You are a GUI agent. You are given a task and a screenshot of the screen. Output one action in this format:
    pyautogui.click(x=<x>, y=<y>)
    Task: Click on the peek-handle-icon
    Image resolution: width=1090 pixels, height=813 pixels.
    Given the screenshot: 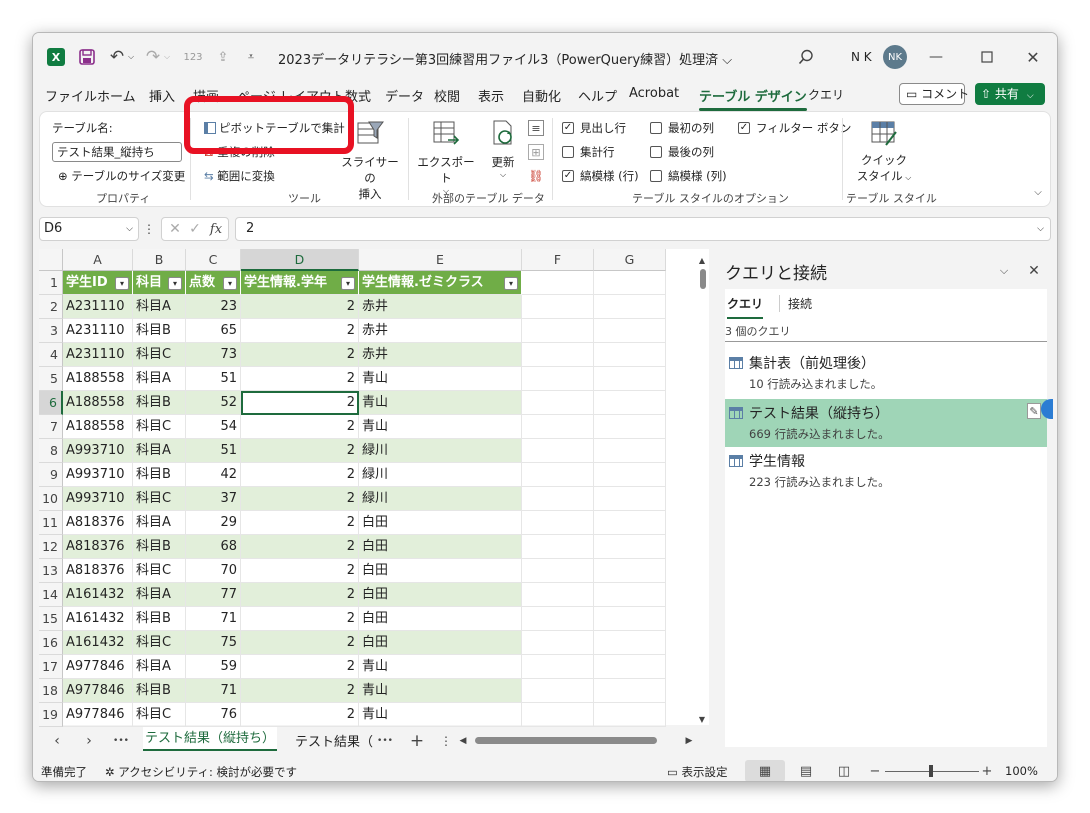 What is the action you would take?
    pyautogui.click(x=1047, y=409)
    